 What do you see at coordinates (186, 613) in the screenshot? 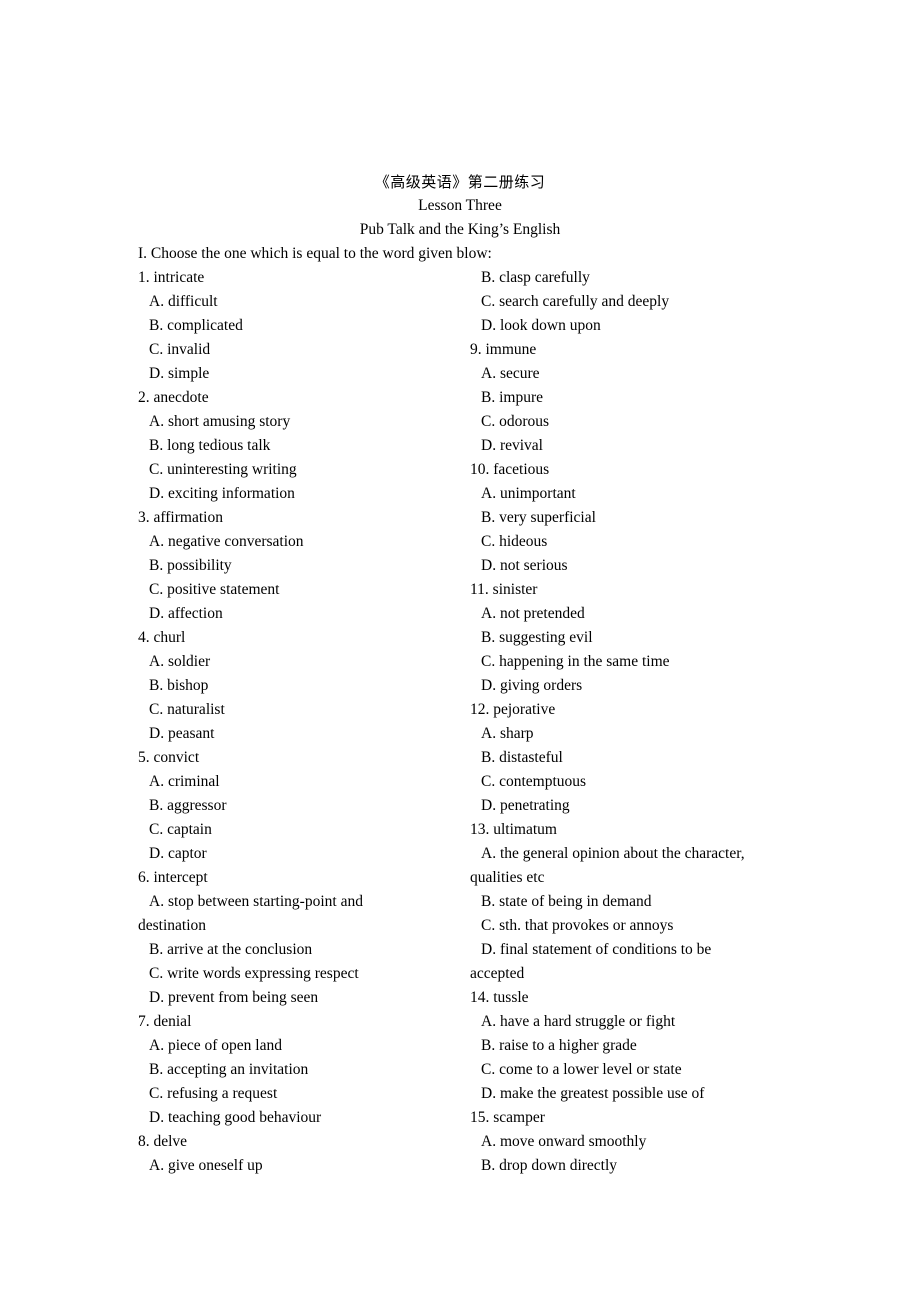
I see `answer-option-left: D. affection` at bounding box center [186, 613].